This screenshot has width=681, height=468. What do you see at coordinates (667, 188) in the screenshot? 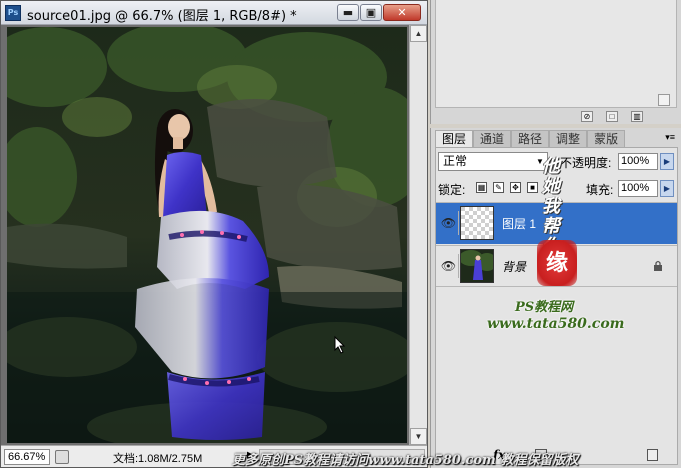
I see `fill-slider-arrow-icon: ▶` at bounding box center [667, 188].